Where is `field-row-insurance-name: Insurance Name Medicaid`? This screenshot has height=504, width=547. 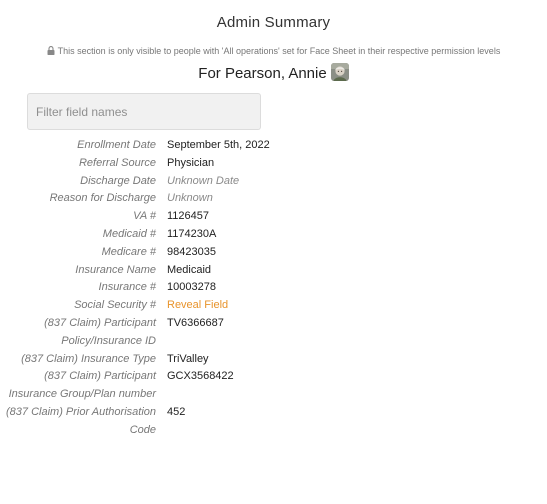
field-row-insurance-name: Insurance Name Medicaid is located at coordinates (273, 271).